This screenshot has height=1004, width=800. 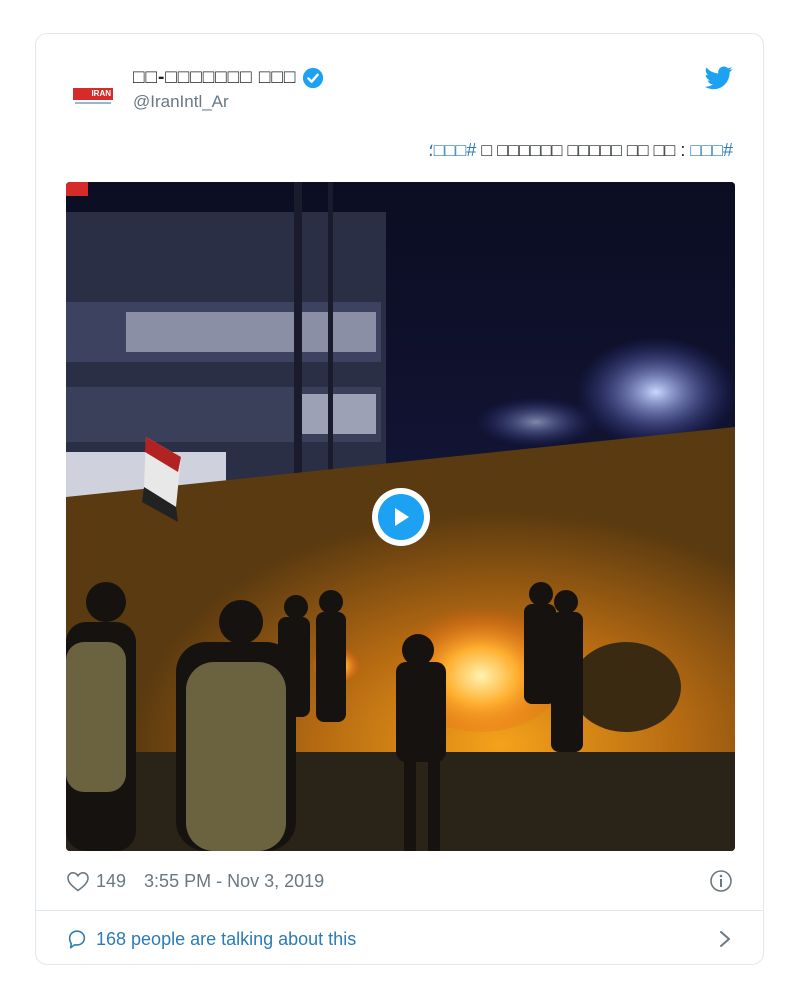 I want to click on verified-badge-icon, so click(x=313, y=78).